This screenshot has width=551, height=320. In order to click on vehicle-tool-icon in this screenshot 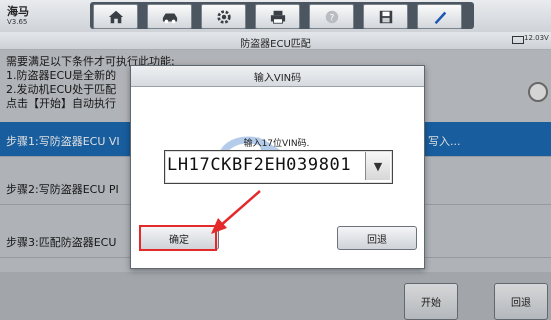, I will do `click(169, 17)`.